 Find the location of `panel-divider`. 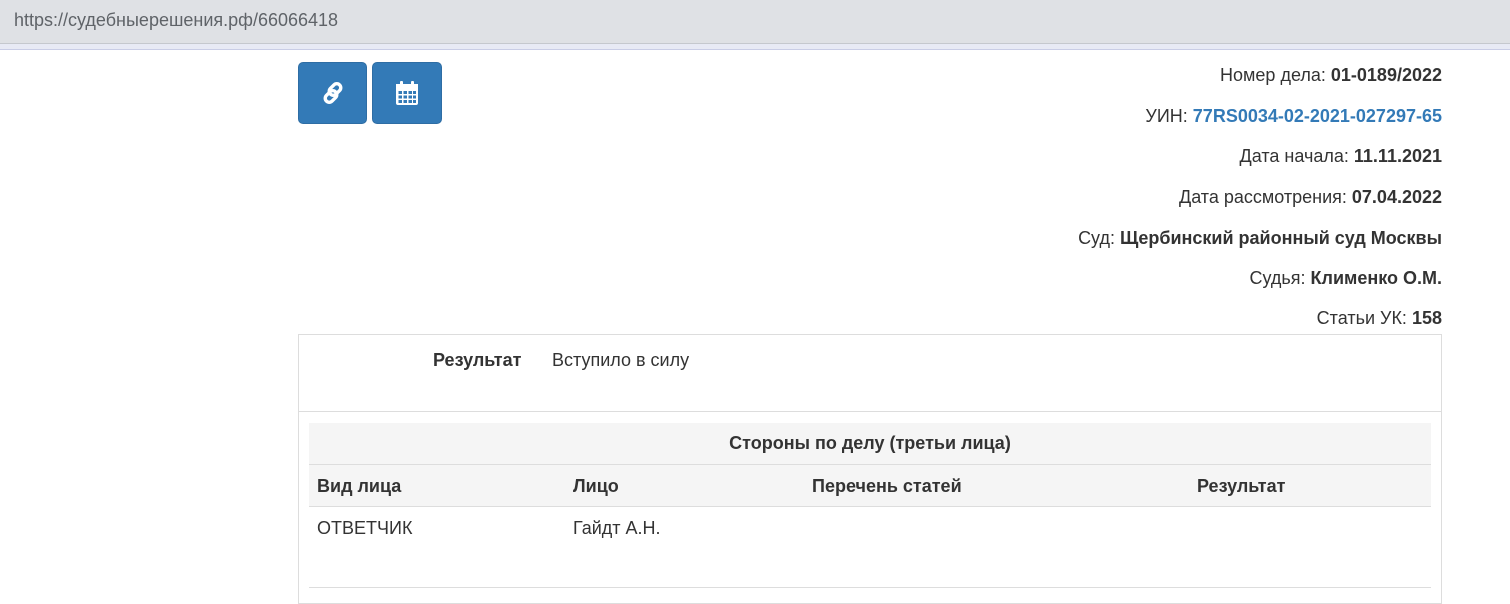

panel-divider is located at coordinates (870, 411).